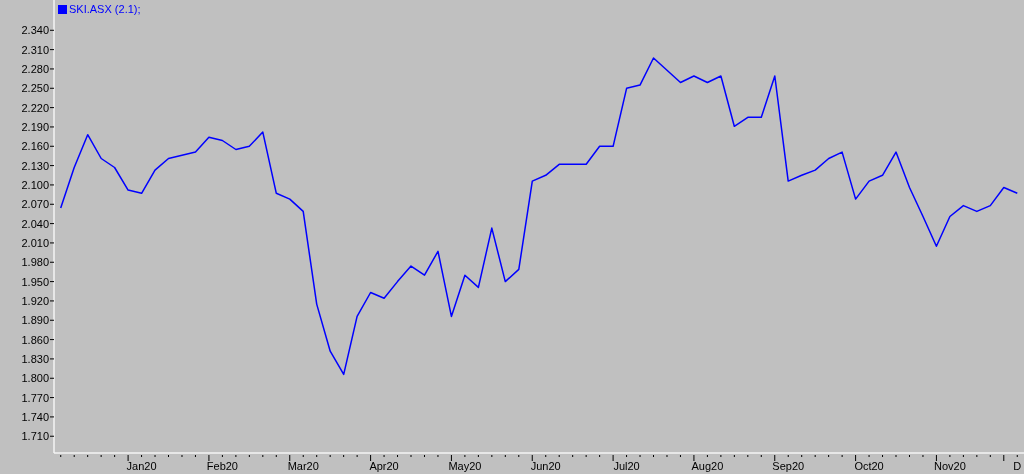  I want to click on y-tick-label: 1.980, so click(35, 262).